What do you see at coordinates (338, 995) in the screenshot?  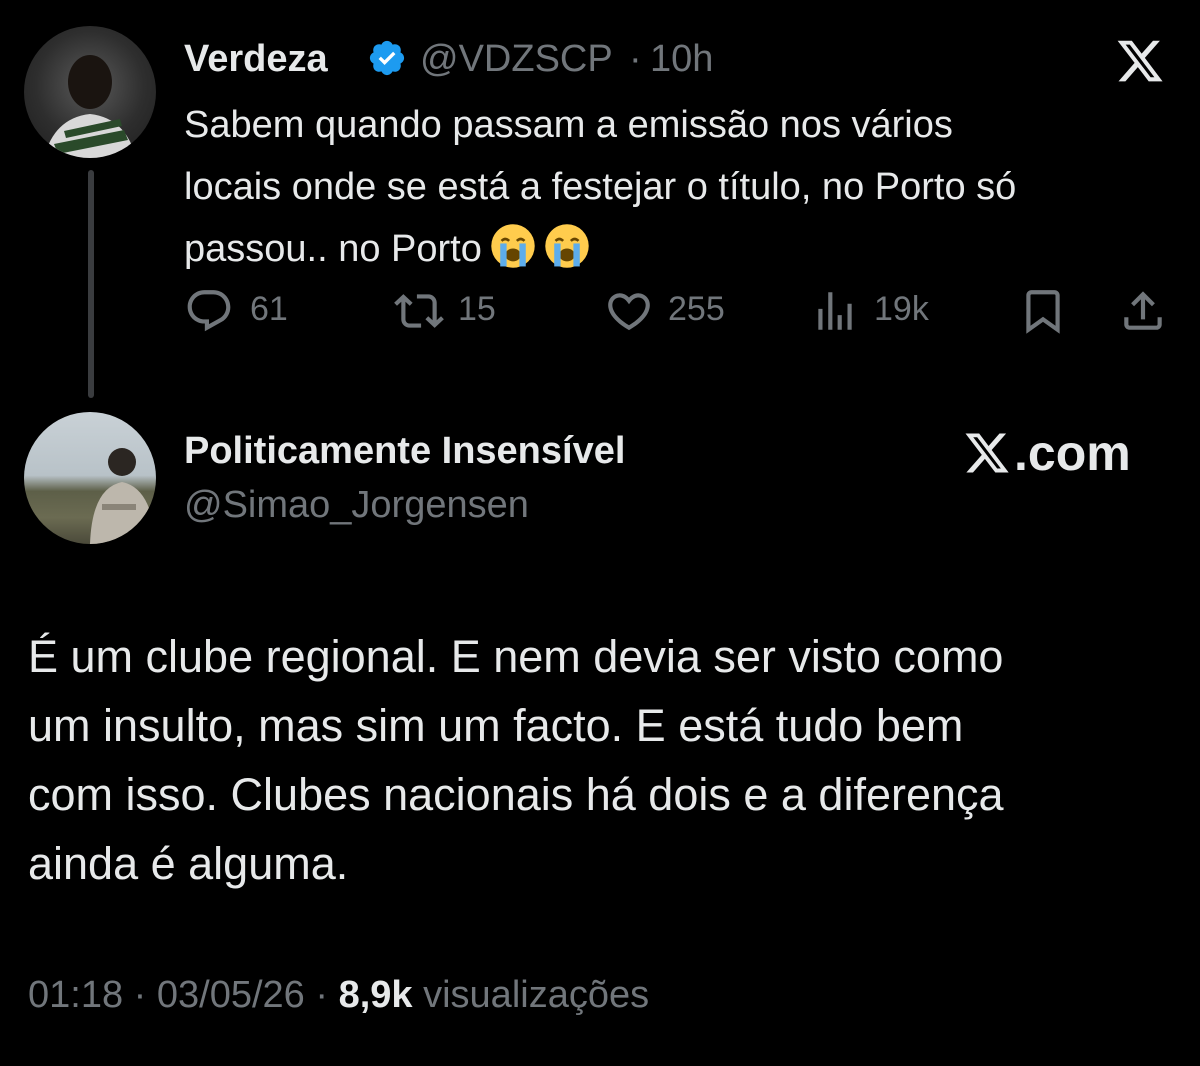 I see `tweet-footer-meta: 01:18 · 03/05/26 · 8,9k visualizações` at bounding box center [338, 995].